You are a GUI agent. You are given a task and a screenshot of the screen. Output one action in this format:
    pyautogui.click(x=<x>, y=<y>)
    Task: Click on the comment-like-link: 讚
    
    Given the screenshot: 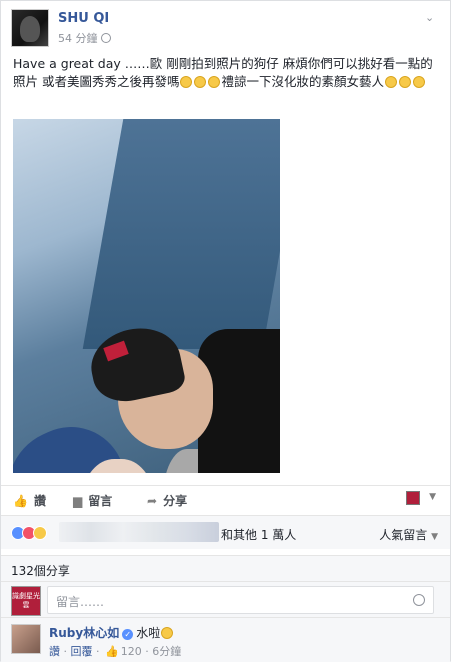 What is the action you would take?
    pyautogui.click(x=54, y=651)
    